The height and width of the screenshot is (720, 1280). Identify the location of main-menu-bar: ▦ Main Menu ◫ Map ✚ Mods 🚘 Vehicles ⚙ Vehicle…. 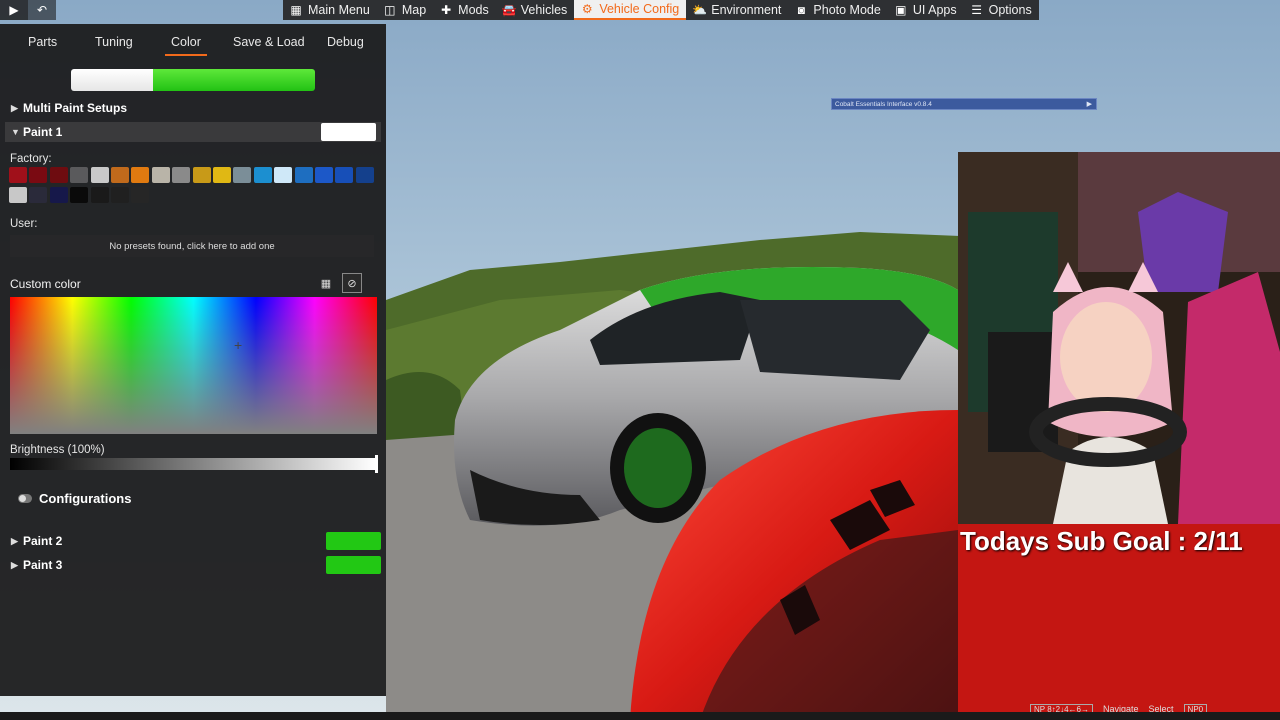
(661, 10).